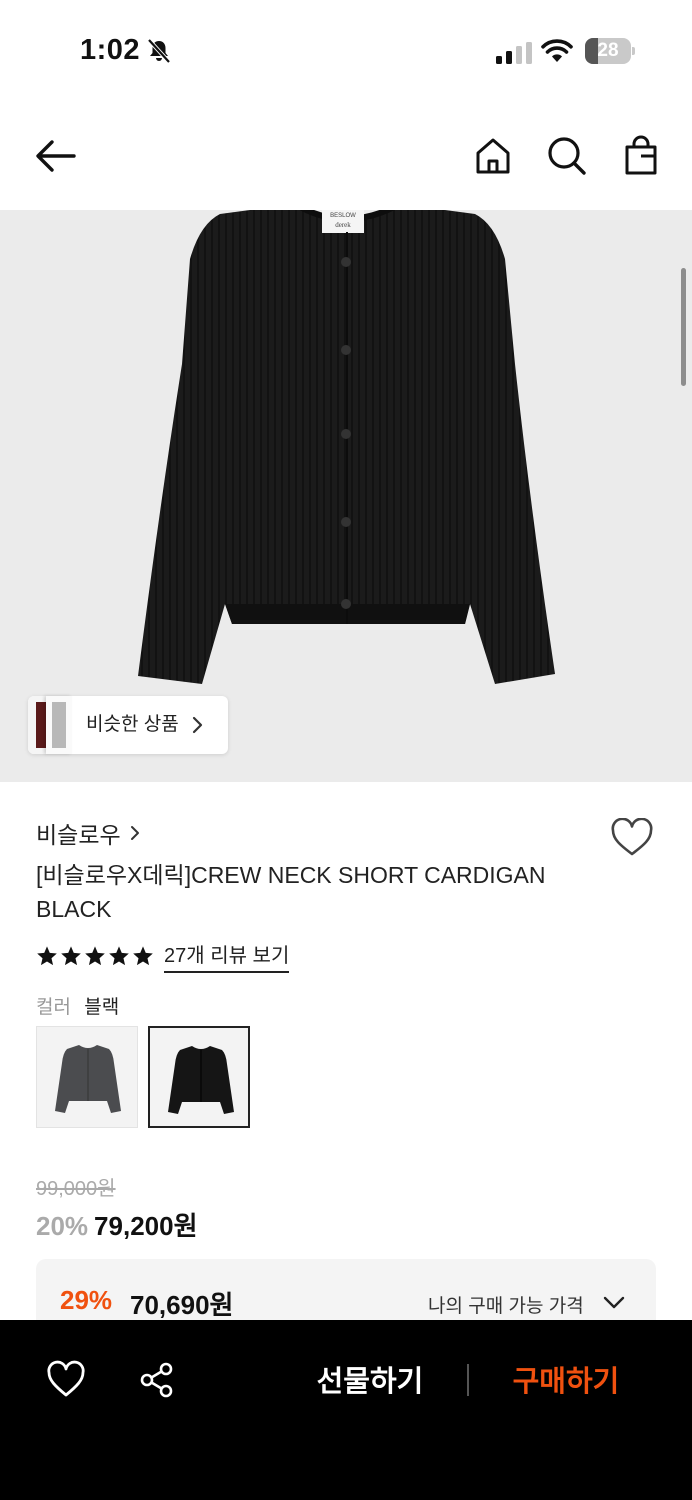 The image size is (692, 1500). Describe the element at coordinates (62, 1226) in the screenshot. I see `discount-rate: 20%` at that location.